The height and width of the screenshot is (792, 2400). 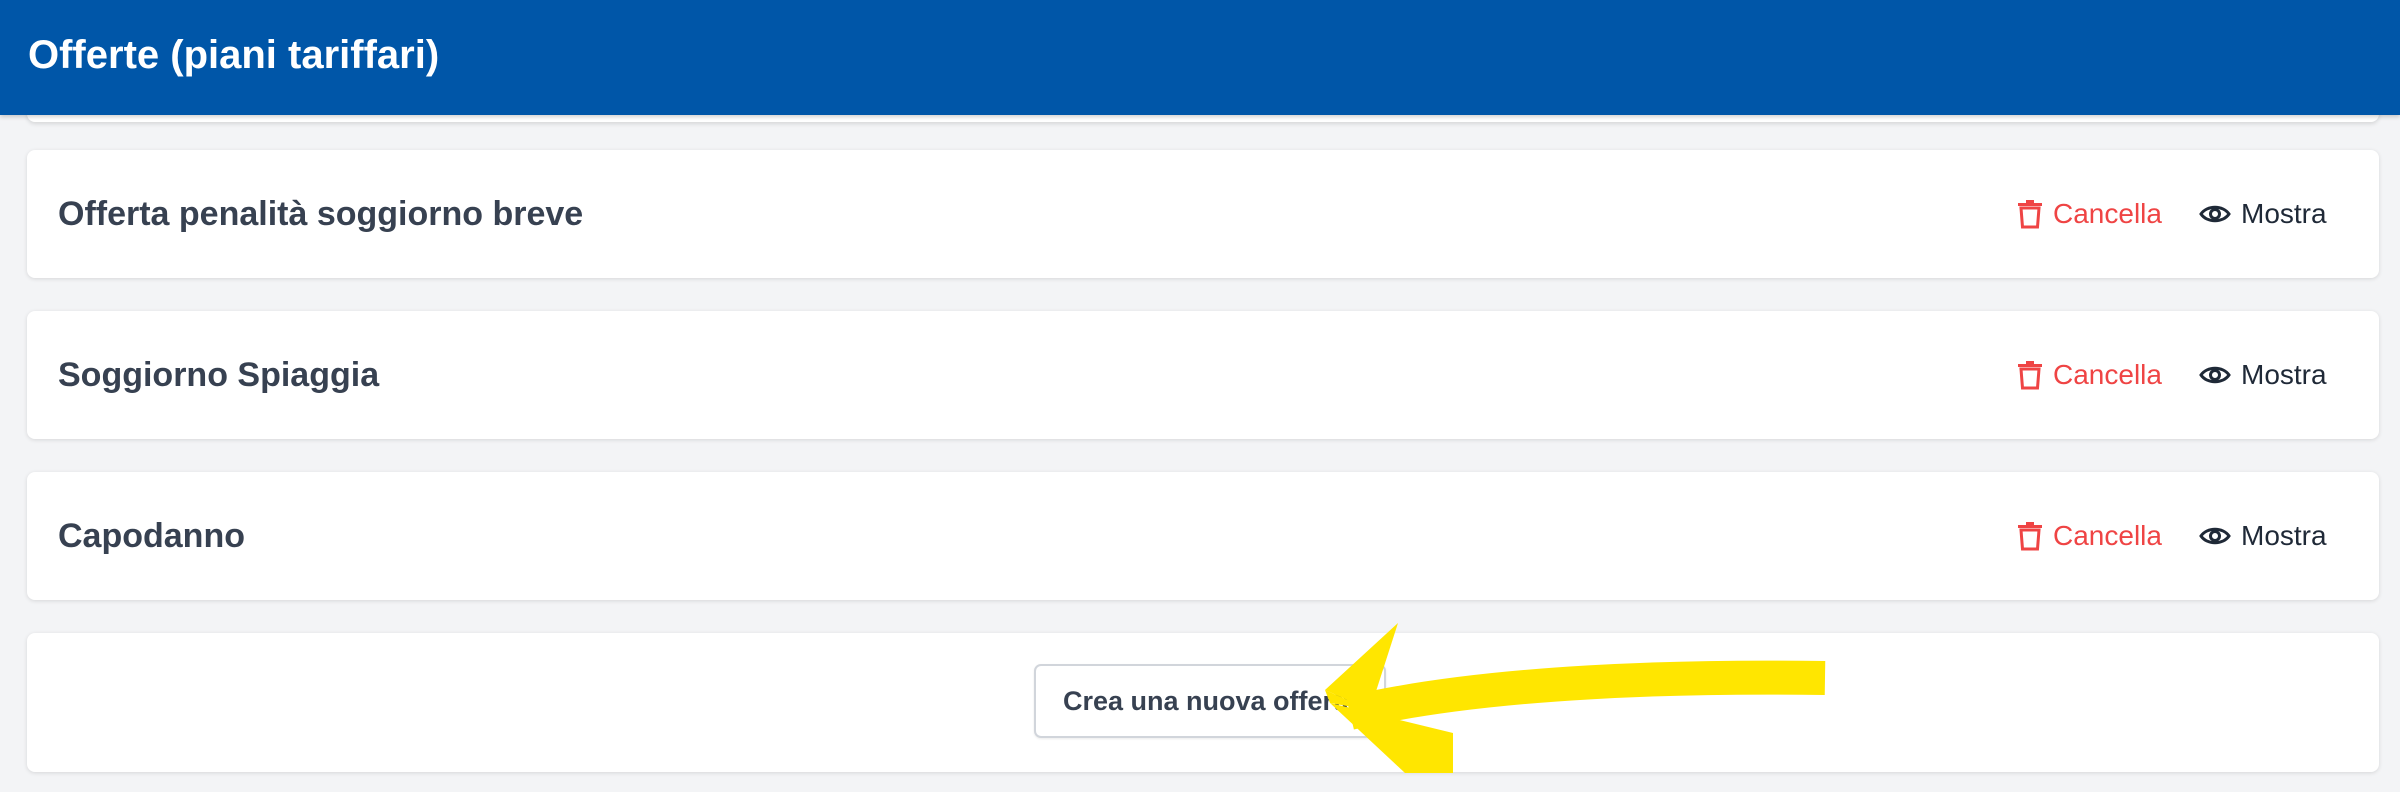 I want to click on page-header: Offerte (piani tariffari), so click(x=1200, y=57).